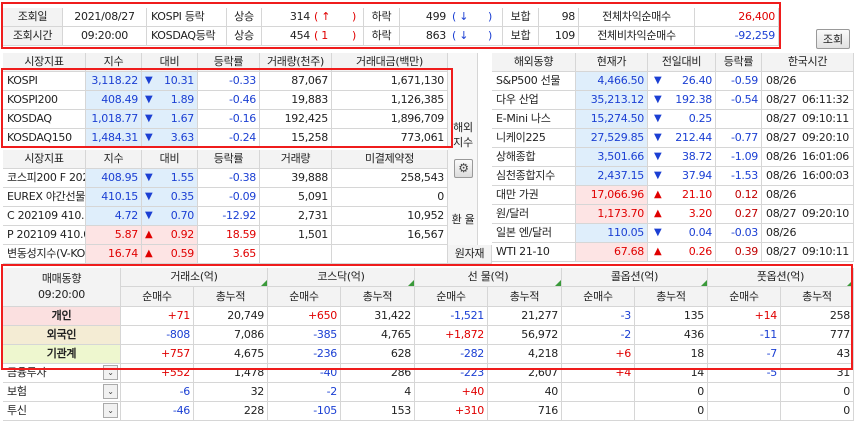 This screenshot has width=854, height=430. Describe the element at coordinates (390, 119) in the screenshot. I see `domestic-row-amount: 1,896,709` at that location.